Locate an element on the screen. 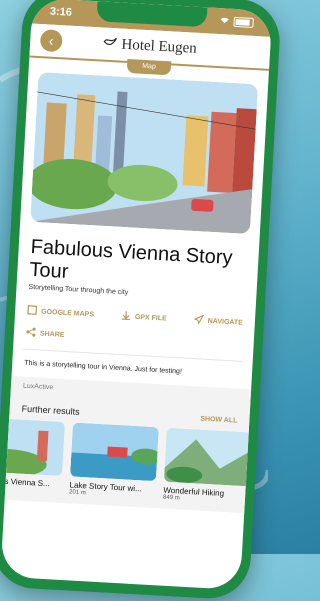 Image resolution: width=320 pixels, height=601 pixels. google-maps-label: GOOGLE MAPS is located at coordinates (67, 313).